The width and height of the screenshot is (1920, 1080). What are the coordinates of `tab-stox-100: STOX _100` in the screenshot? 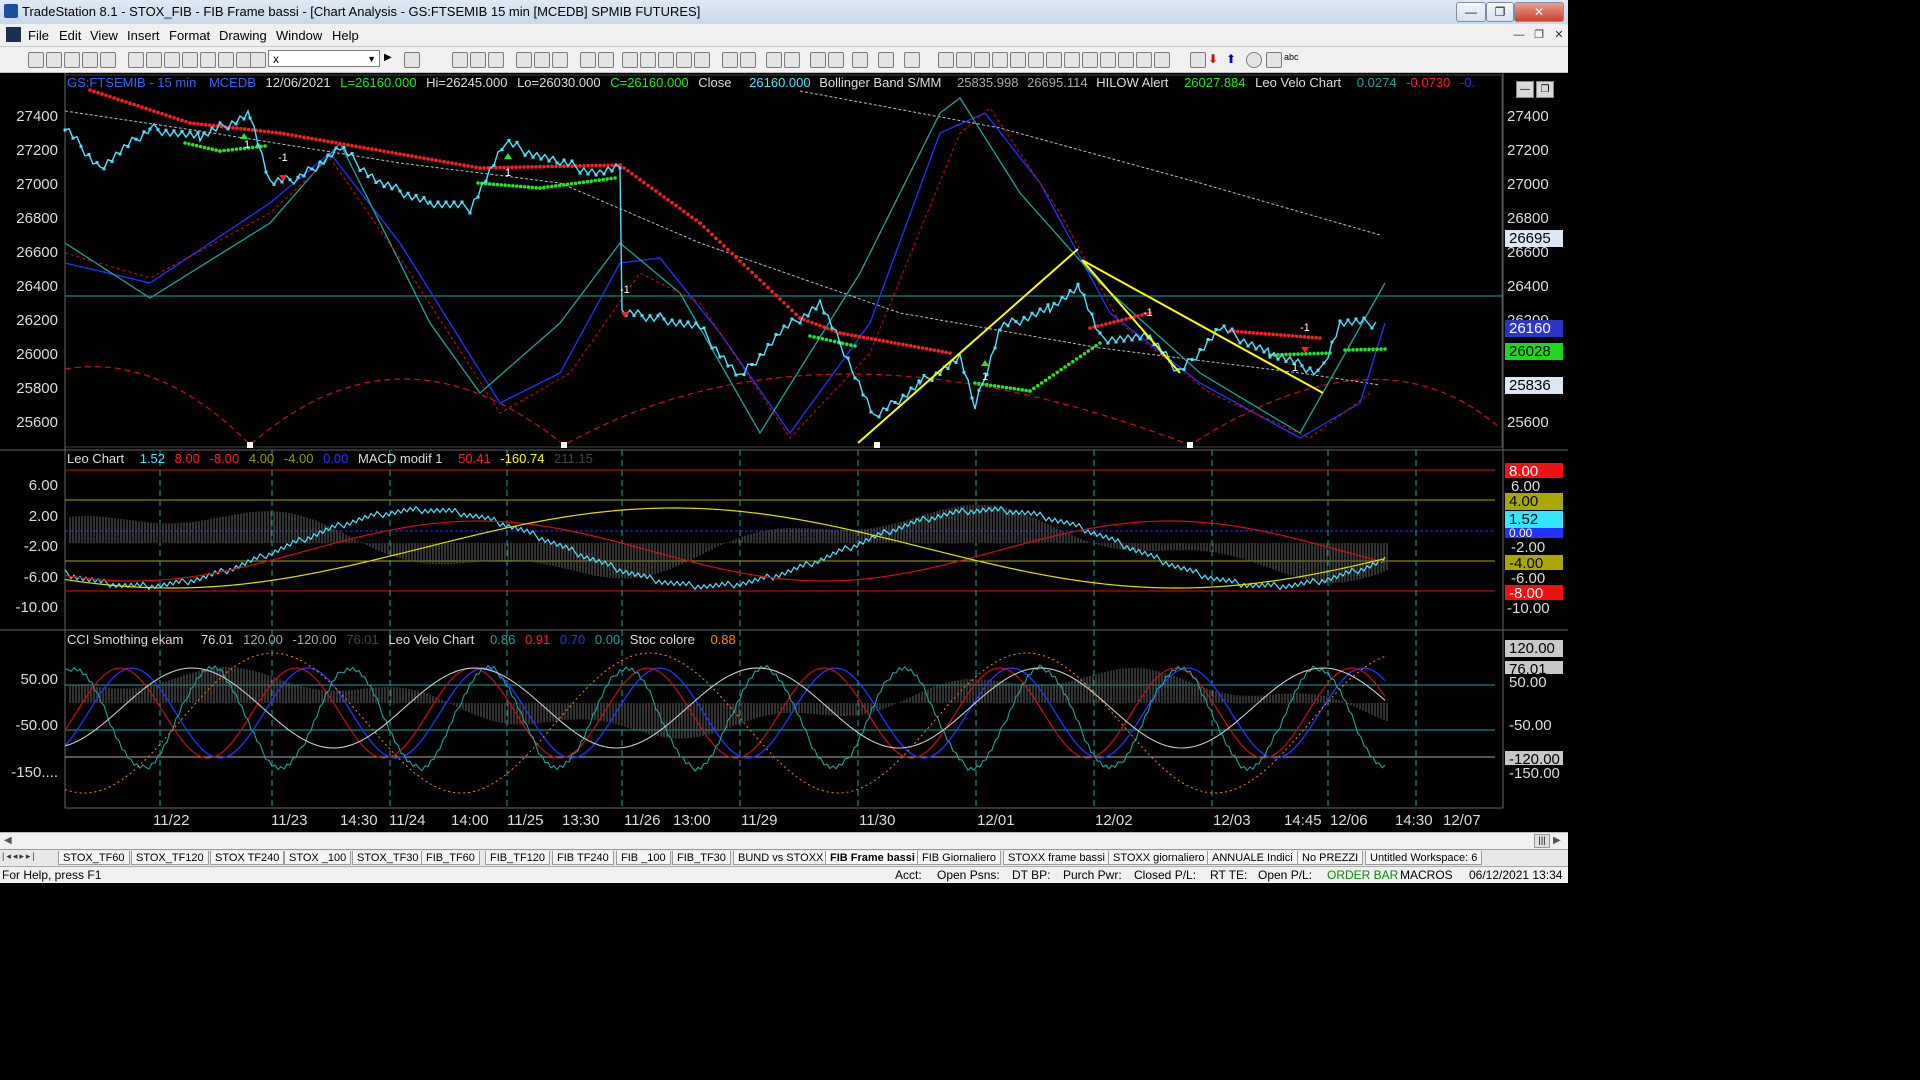 It's located at (318, 858).